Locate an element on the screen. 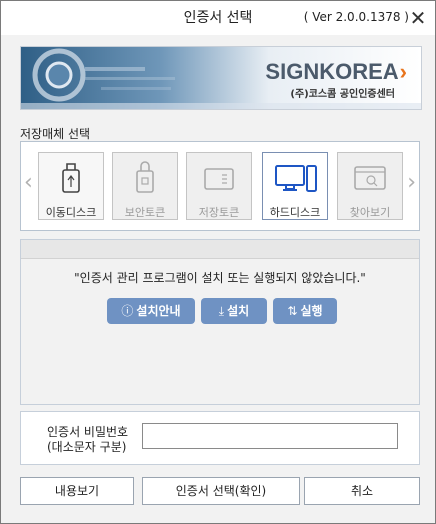  signkorea-logo: SIGNKOREA› is located at coordinates (336, 72).